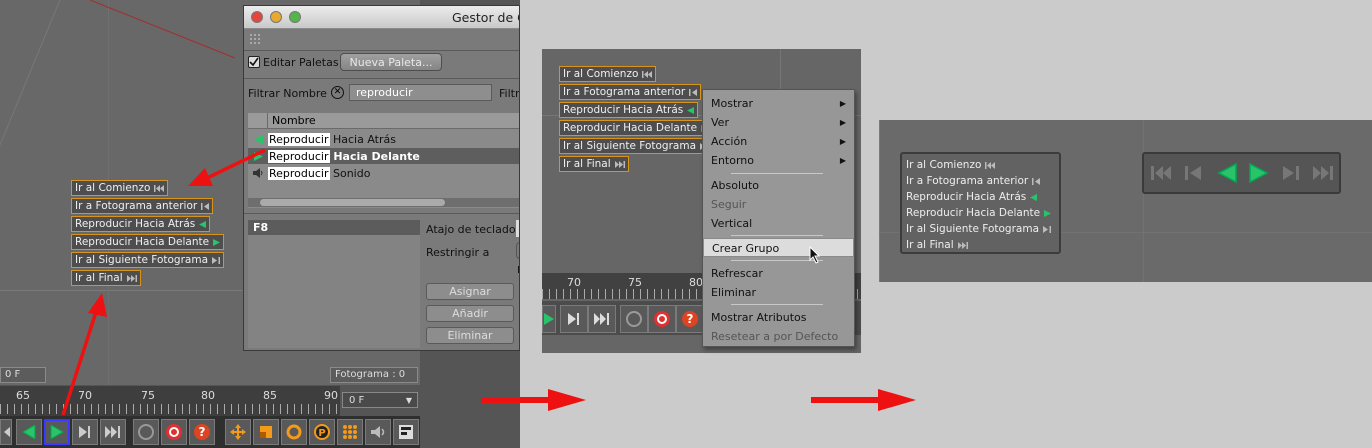  What do you see at coordinates (775, 336) in the screenshot?
I see `menu-item-resetear: Resetear a por Defecto` at bounding box center [775, 336].